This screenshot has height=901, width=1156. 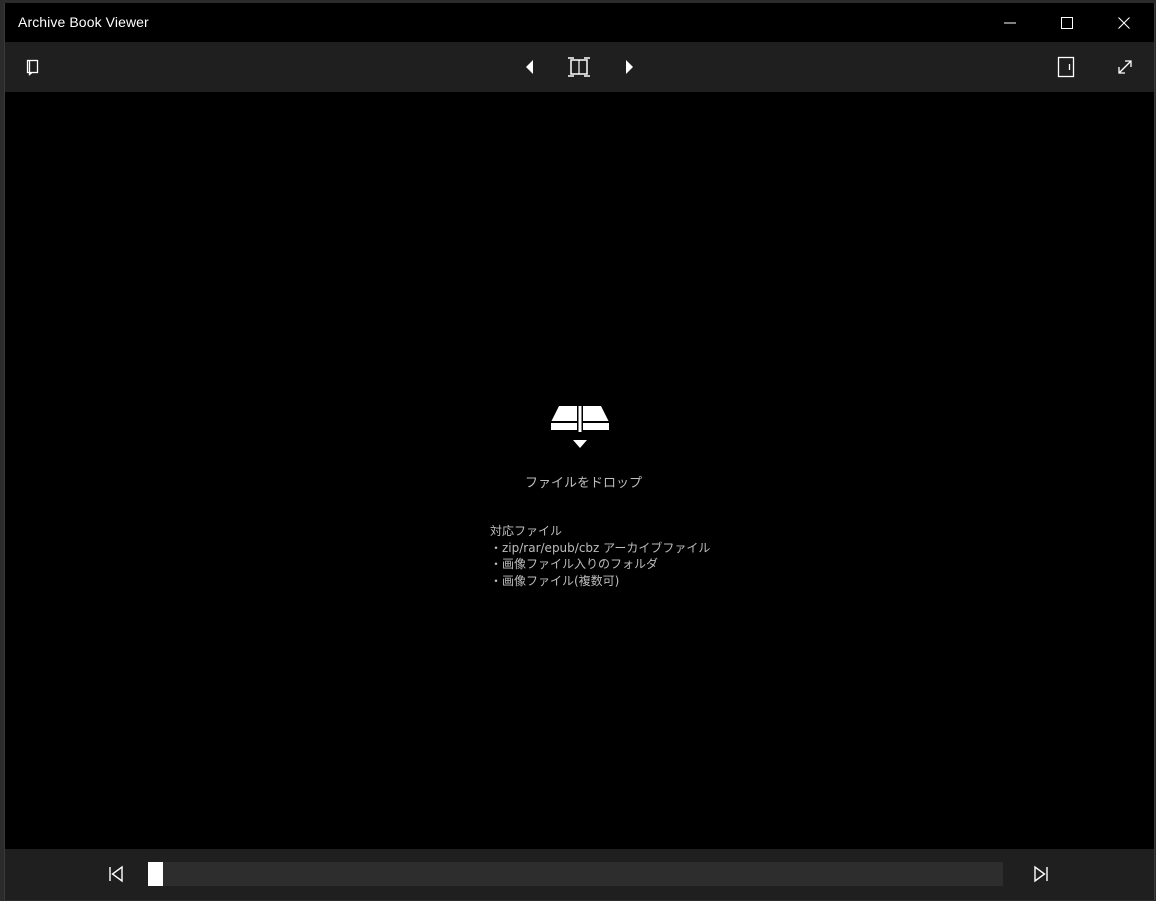 I want to click on book-spread-icon, so click(x=32, y=67).